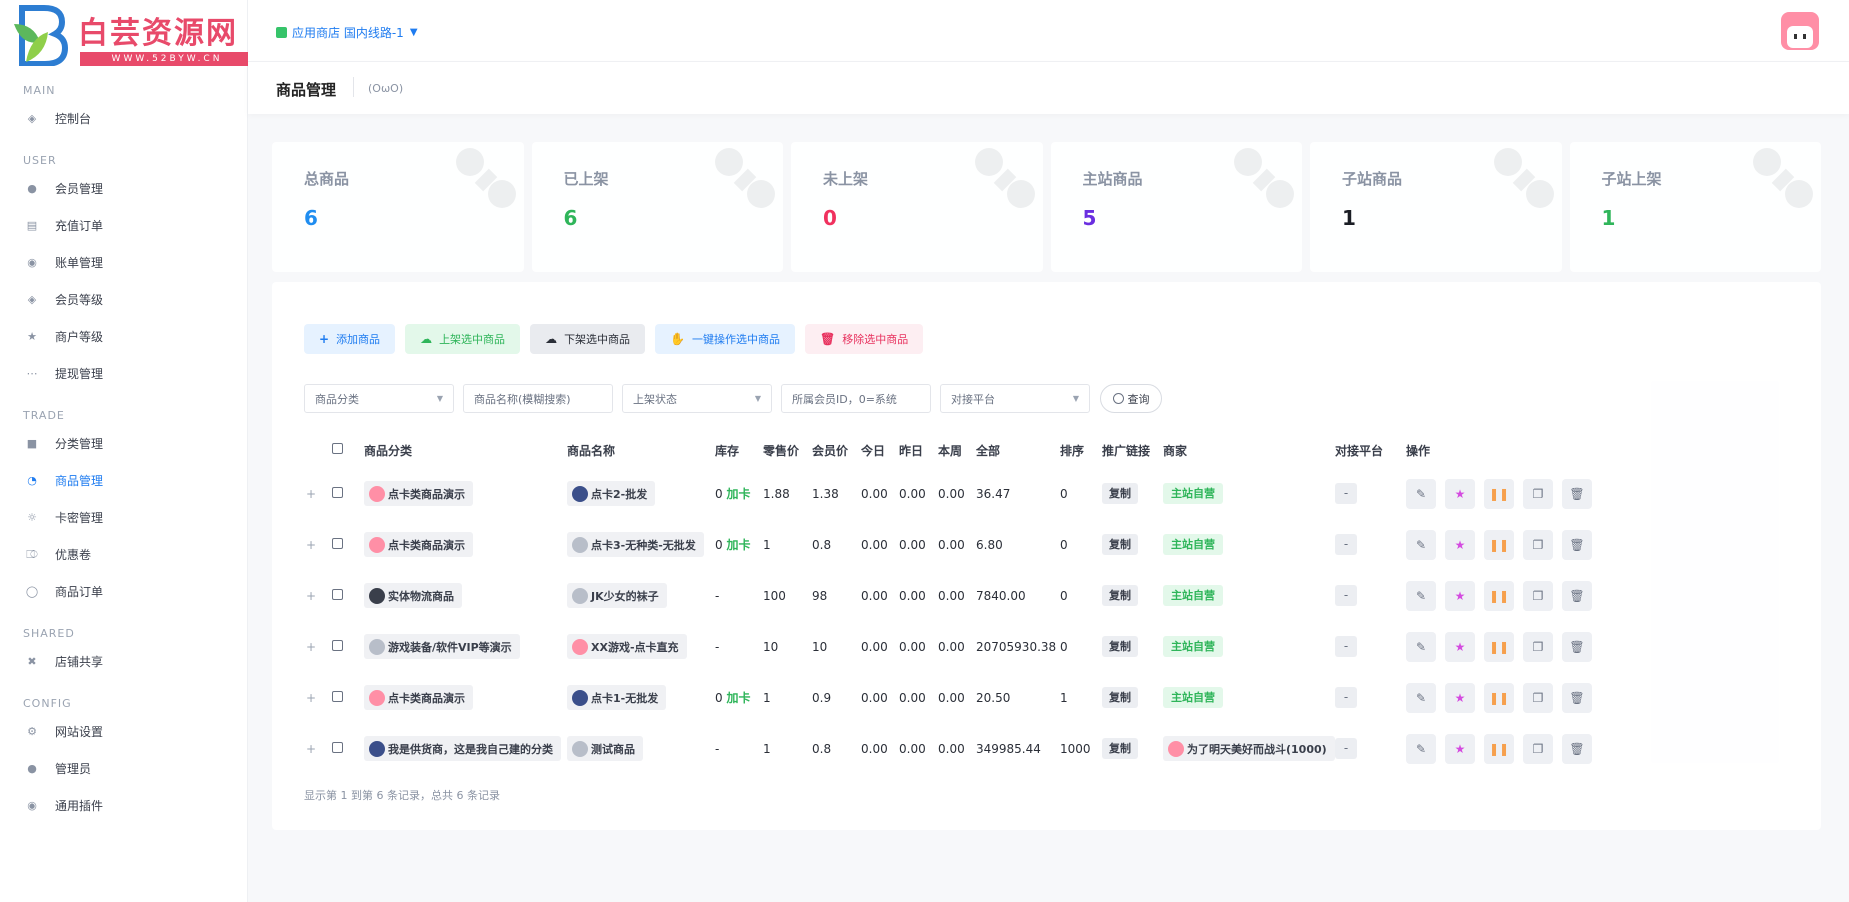 The width and height of the screenshot is (1849, 902). Describe the element at coordinates (124, 443) in the screenshot. I see `sidebar-item: ■ 分类管理` at that location.